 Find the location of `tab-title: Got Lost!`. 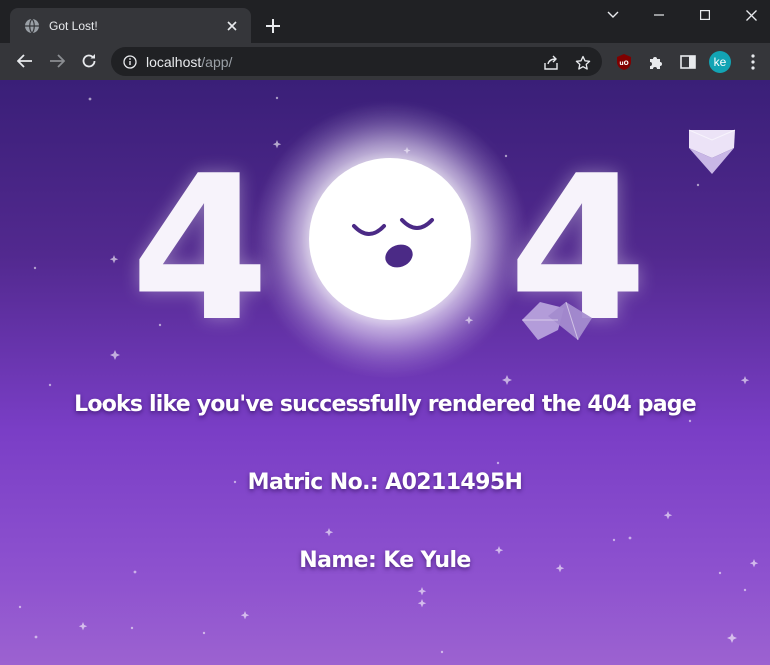

tab-title: Got Lost! is located at coordinates (73, 25).